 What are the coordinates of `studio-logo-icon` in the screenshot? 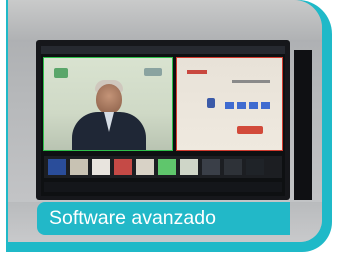 It's located at (61, 73).